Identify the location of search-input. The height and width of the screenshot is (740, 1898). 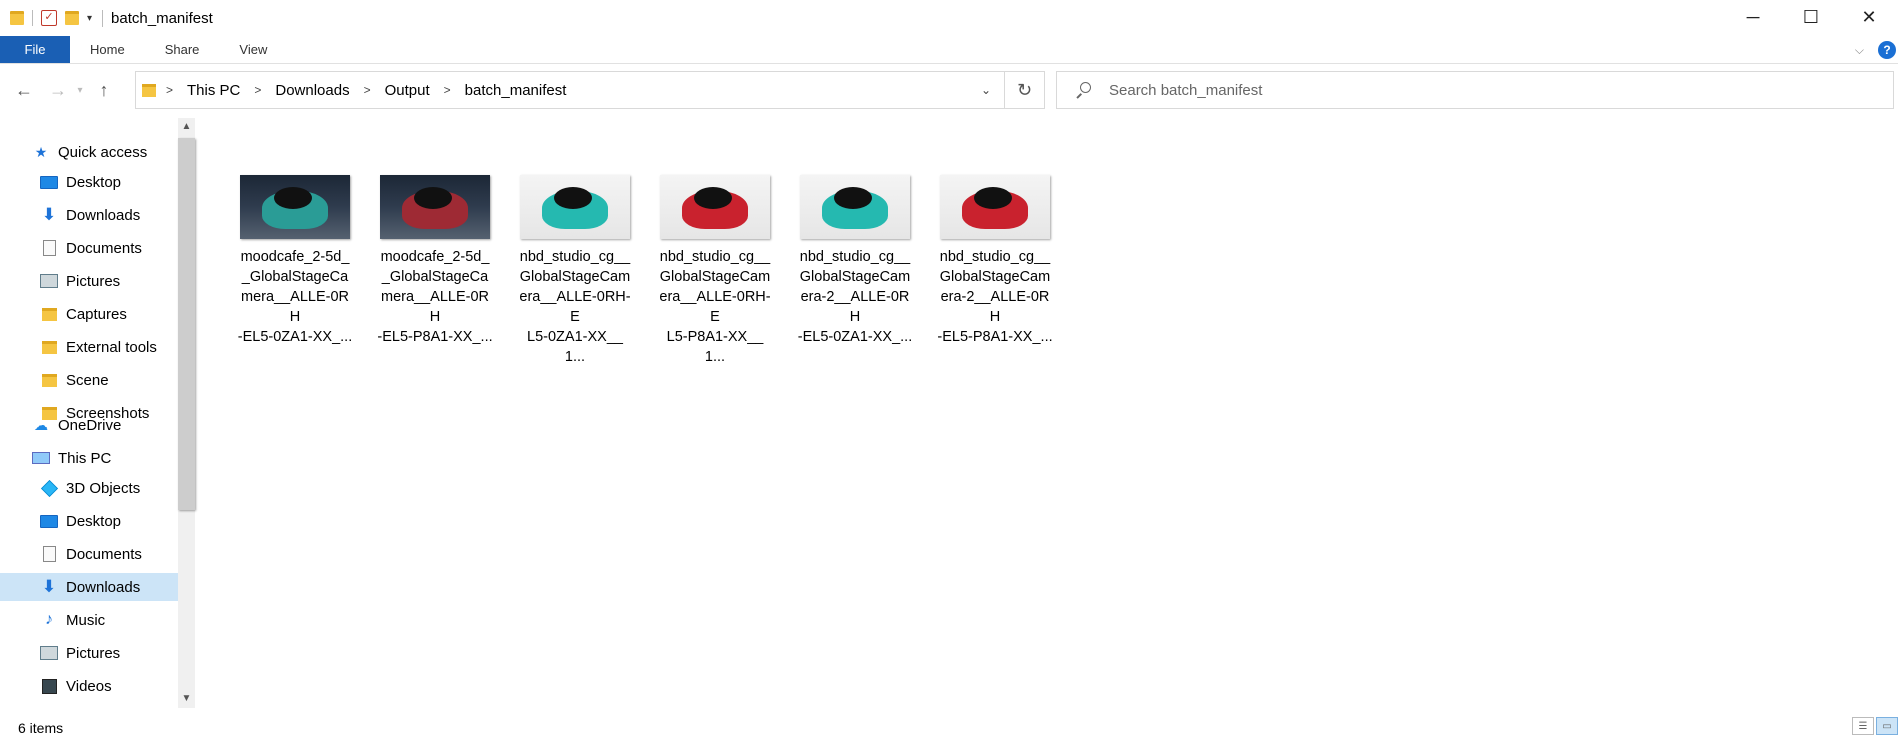
(1489, 90).